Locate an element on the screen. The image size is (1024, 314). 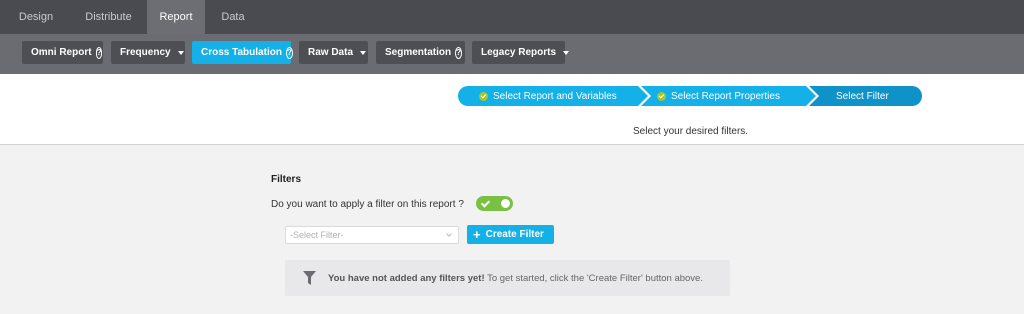
filters-heading: Filters is located at coordinates (286, 179).